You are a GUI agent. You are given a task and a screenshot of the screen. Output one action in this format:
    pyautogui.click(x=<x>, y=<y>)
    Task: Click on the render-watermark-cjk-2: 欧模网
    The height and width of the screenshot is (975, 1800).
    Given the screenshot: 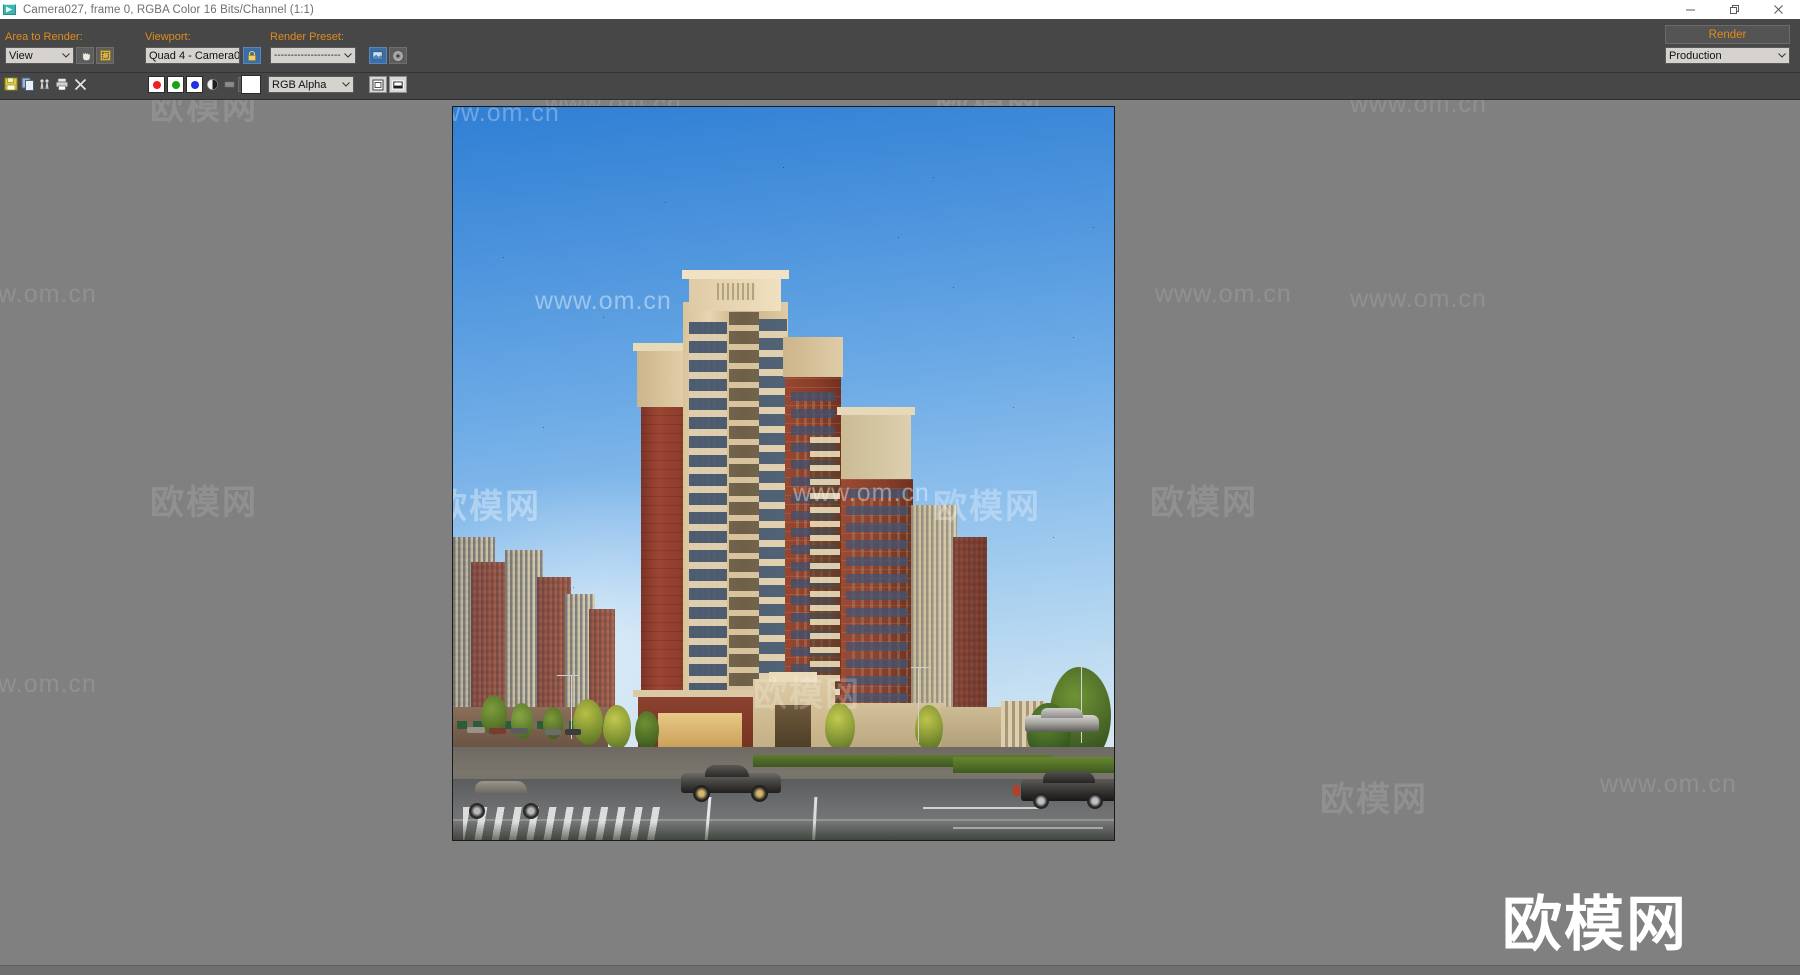 What is the action you would take?
    pyautogui.click(x=987, y=507)
    